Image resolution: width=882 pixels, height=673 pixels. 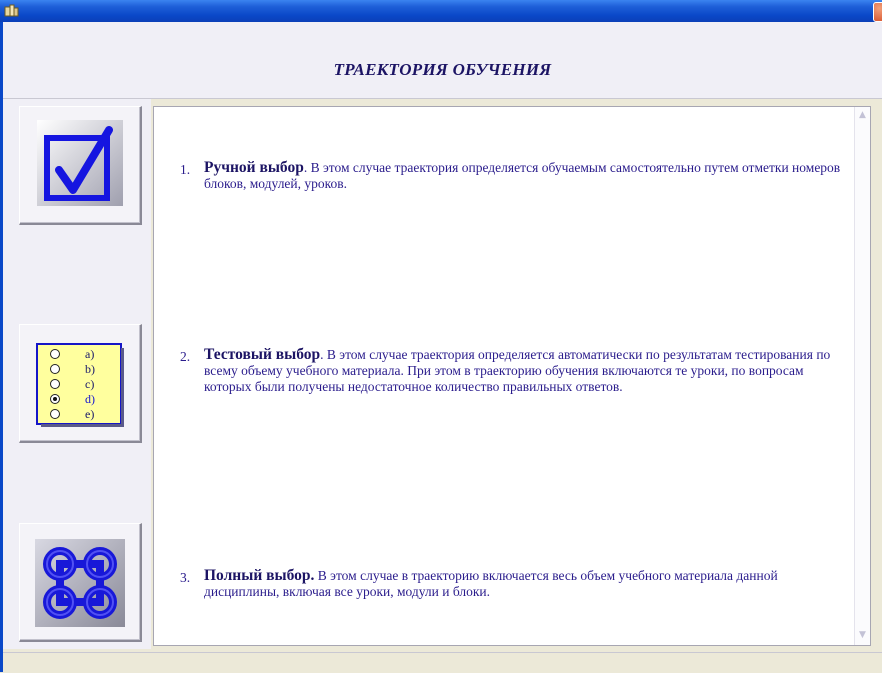 What do you see at coordinates (90, 399) in the screenshot?
I see `radio-option-d: d)` at bounding box center [90, 399].